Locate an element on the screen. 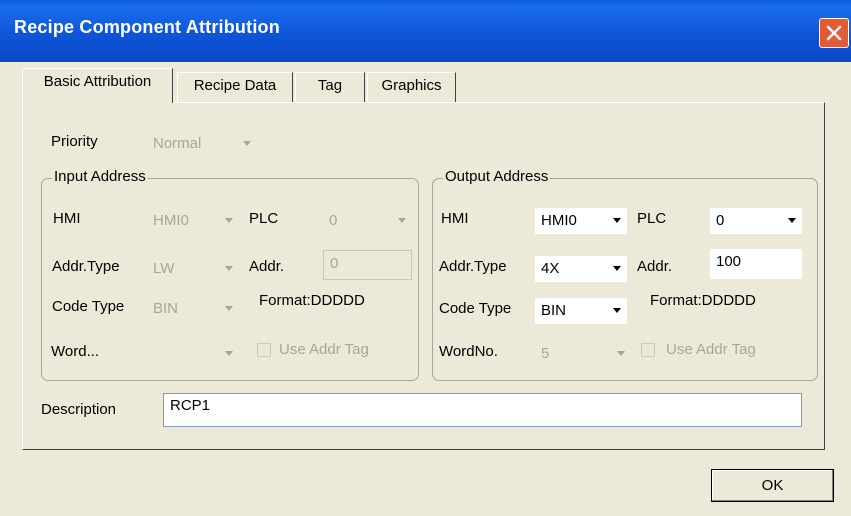  input-code-type-value: BIN is located at coordinates (166, 308).